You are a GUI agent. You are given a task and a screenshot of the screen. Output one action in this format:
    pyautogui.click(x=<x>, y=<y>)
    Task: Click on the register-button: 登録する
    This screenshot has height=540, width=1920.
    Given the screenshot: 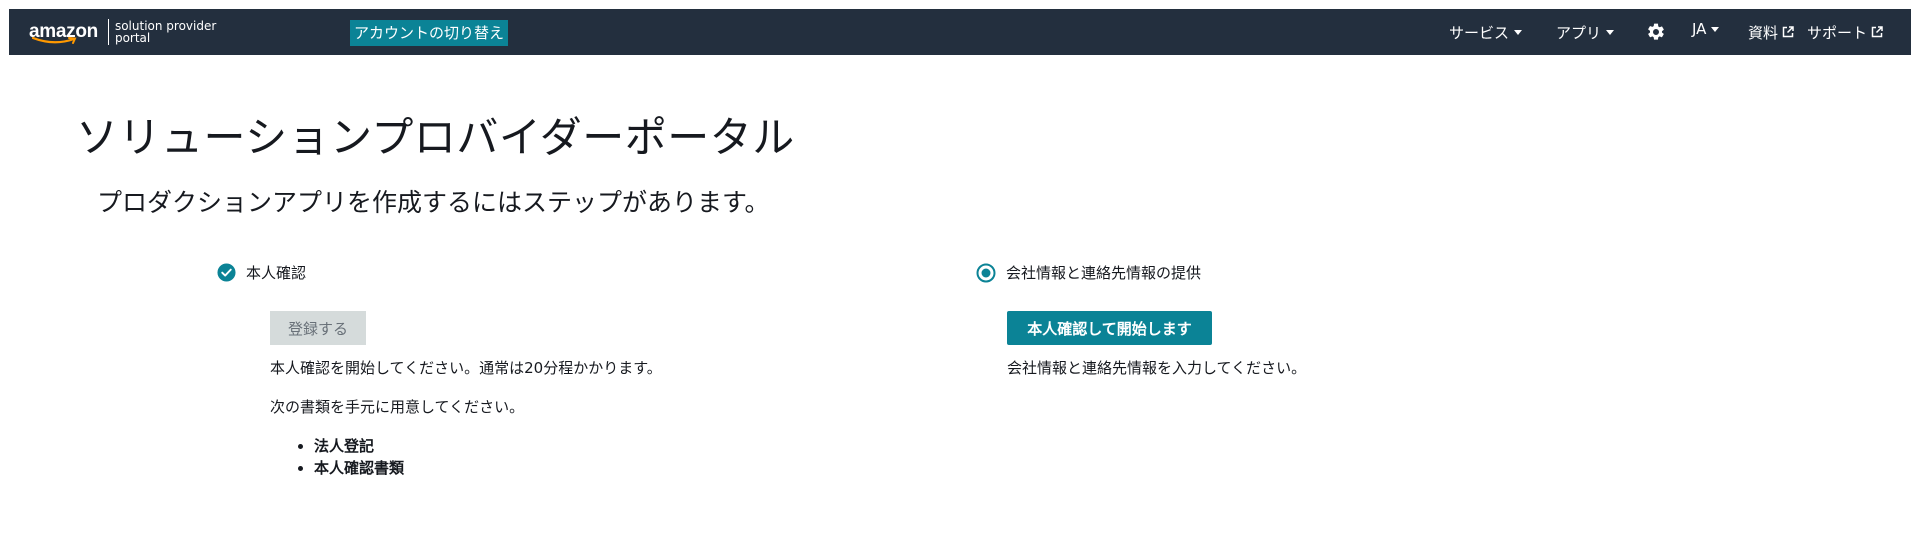 What is the action you would take?
    pyautogui.click(x=318, y=328)
    